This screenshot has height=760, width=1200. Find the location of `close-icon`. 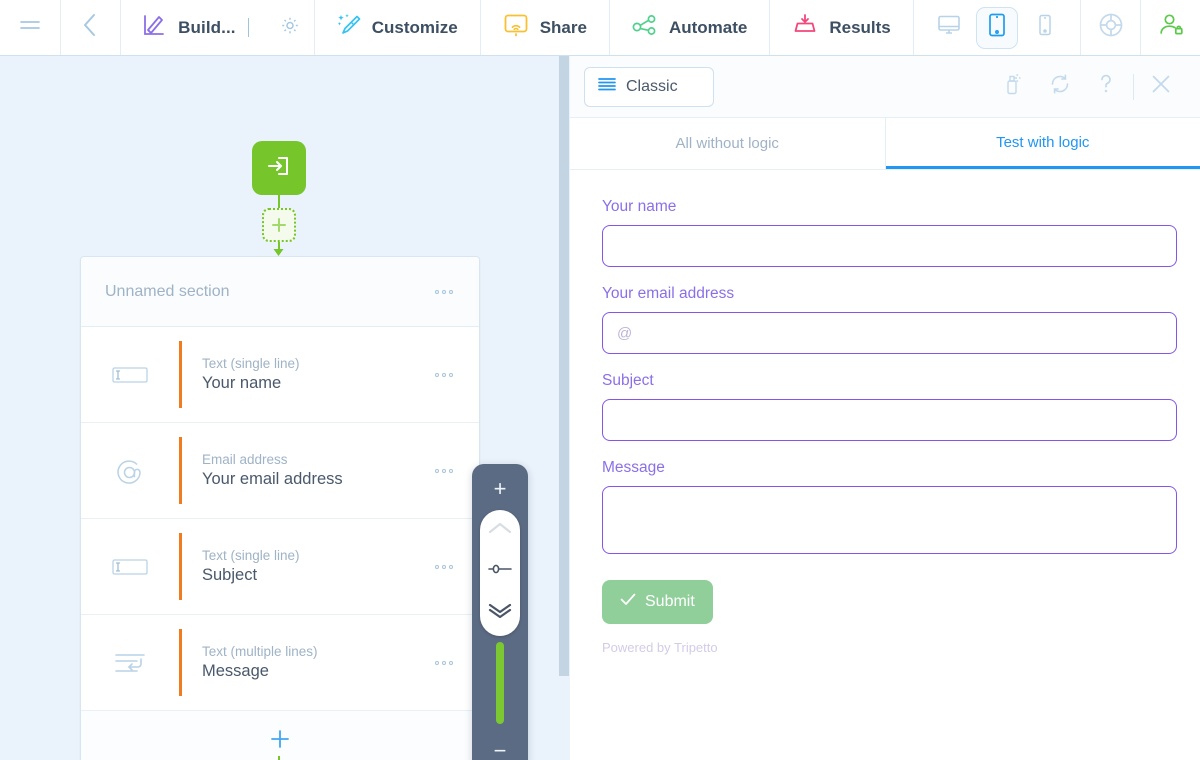

close-icon is located at coordinates (1161, 86).